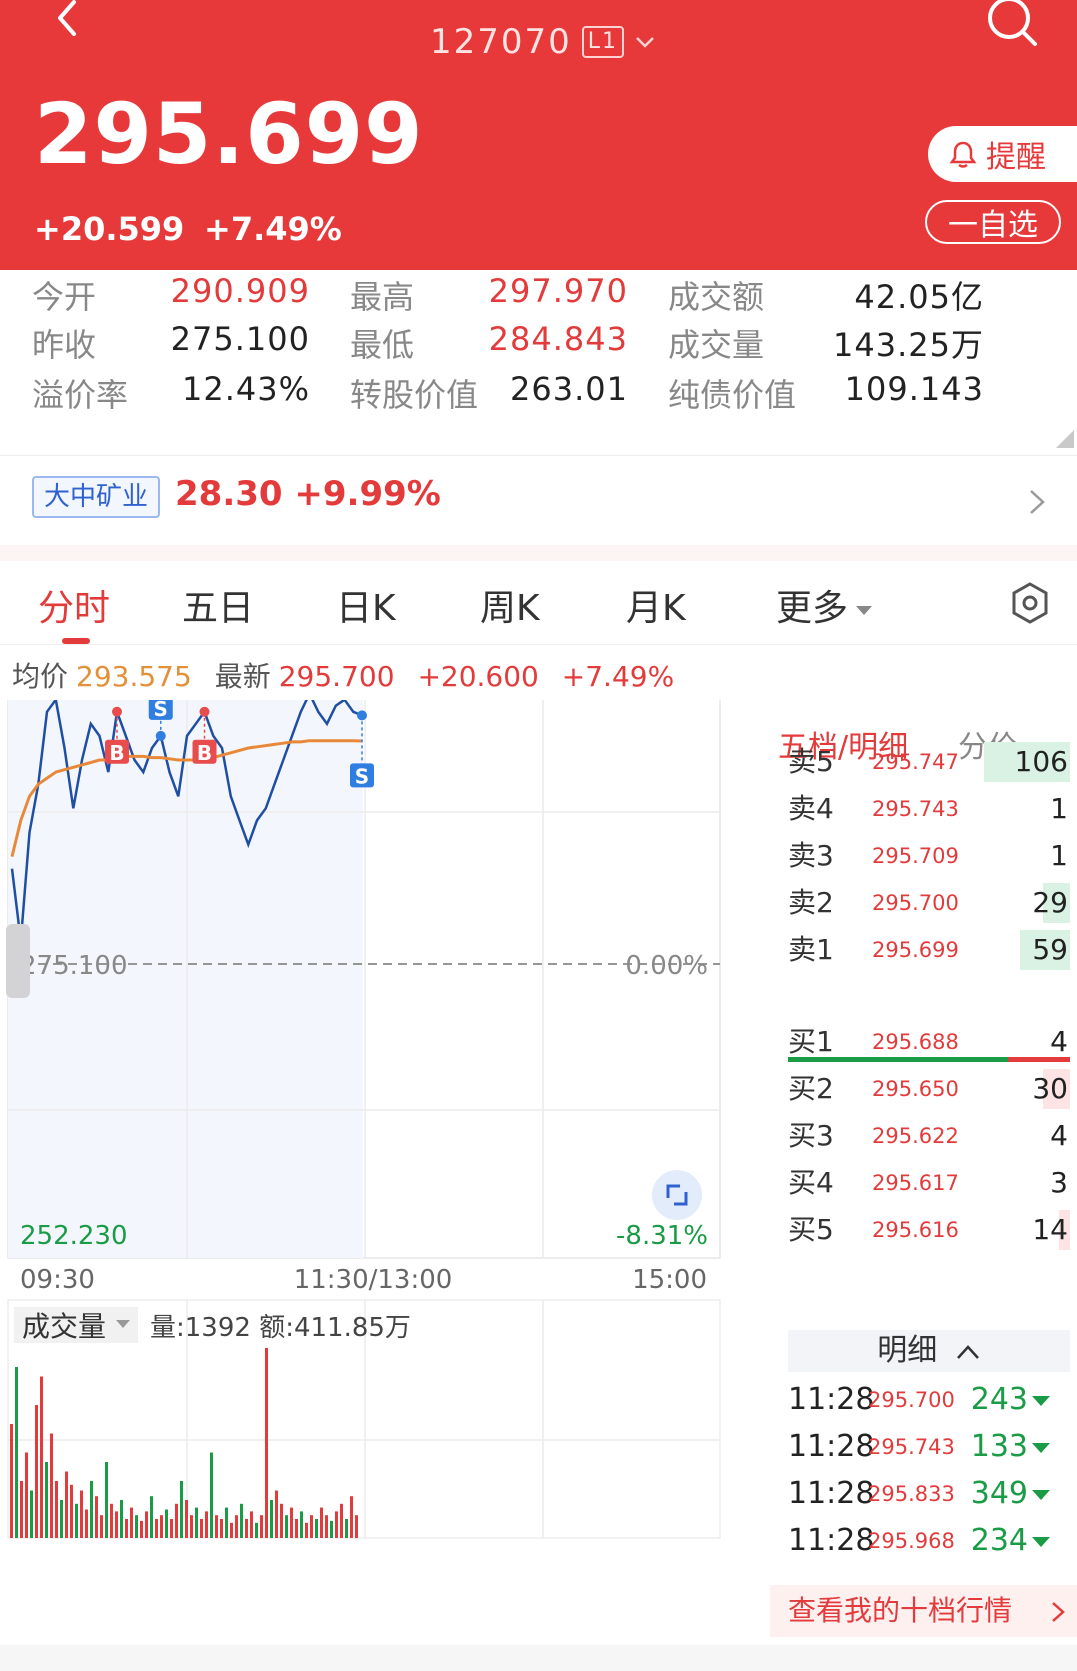  What do you see at coordinates (373, 1280) in the screenshot?
I see `x-label-midday: 11:30/13:00` at bounding box center [373, 1280].